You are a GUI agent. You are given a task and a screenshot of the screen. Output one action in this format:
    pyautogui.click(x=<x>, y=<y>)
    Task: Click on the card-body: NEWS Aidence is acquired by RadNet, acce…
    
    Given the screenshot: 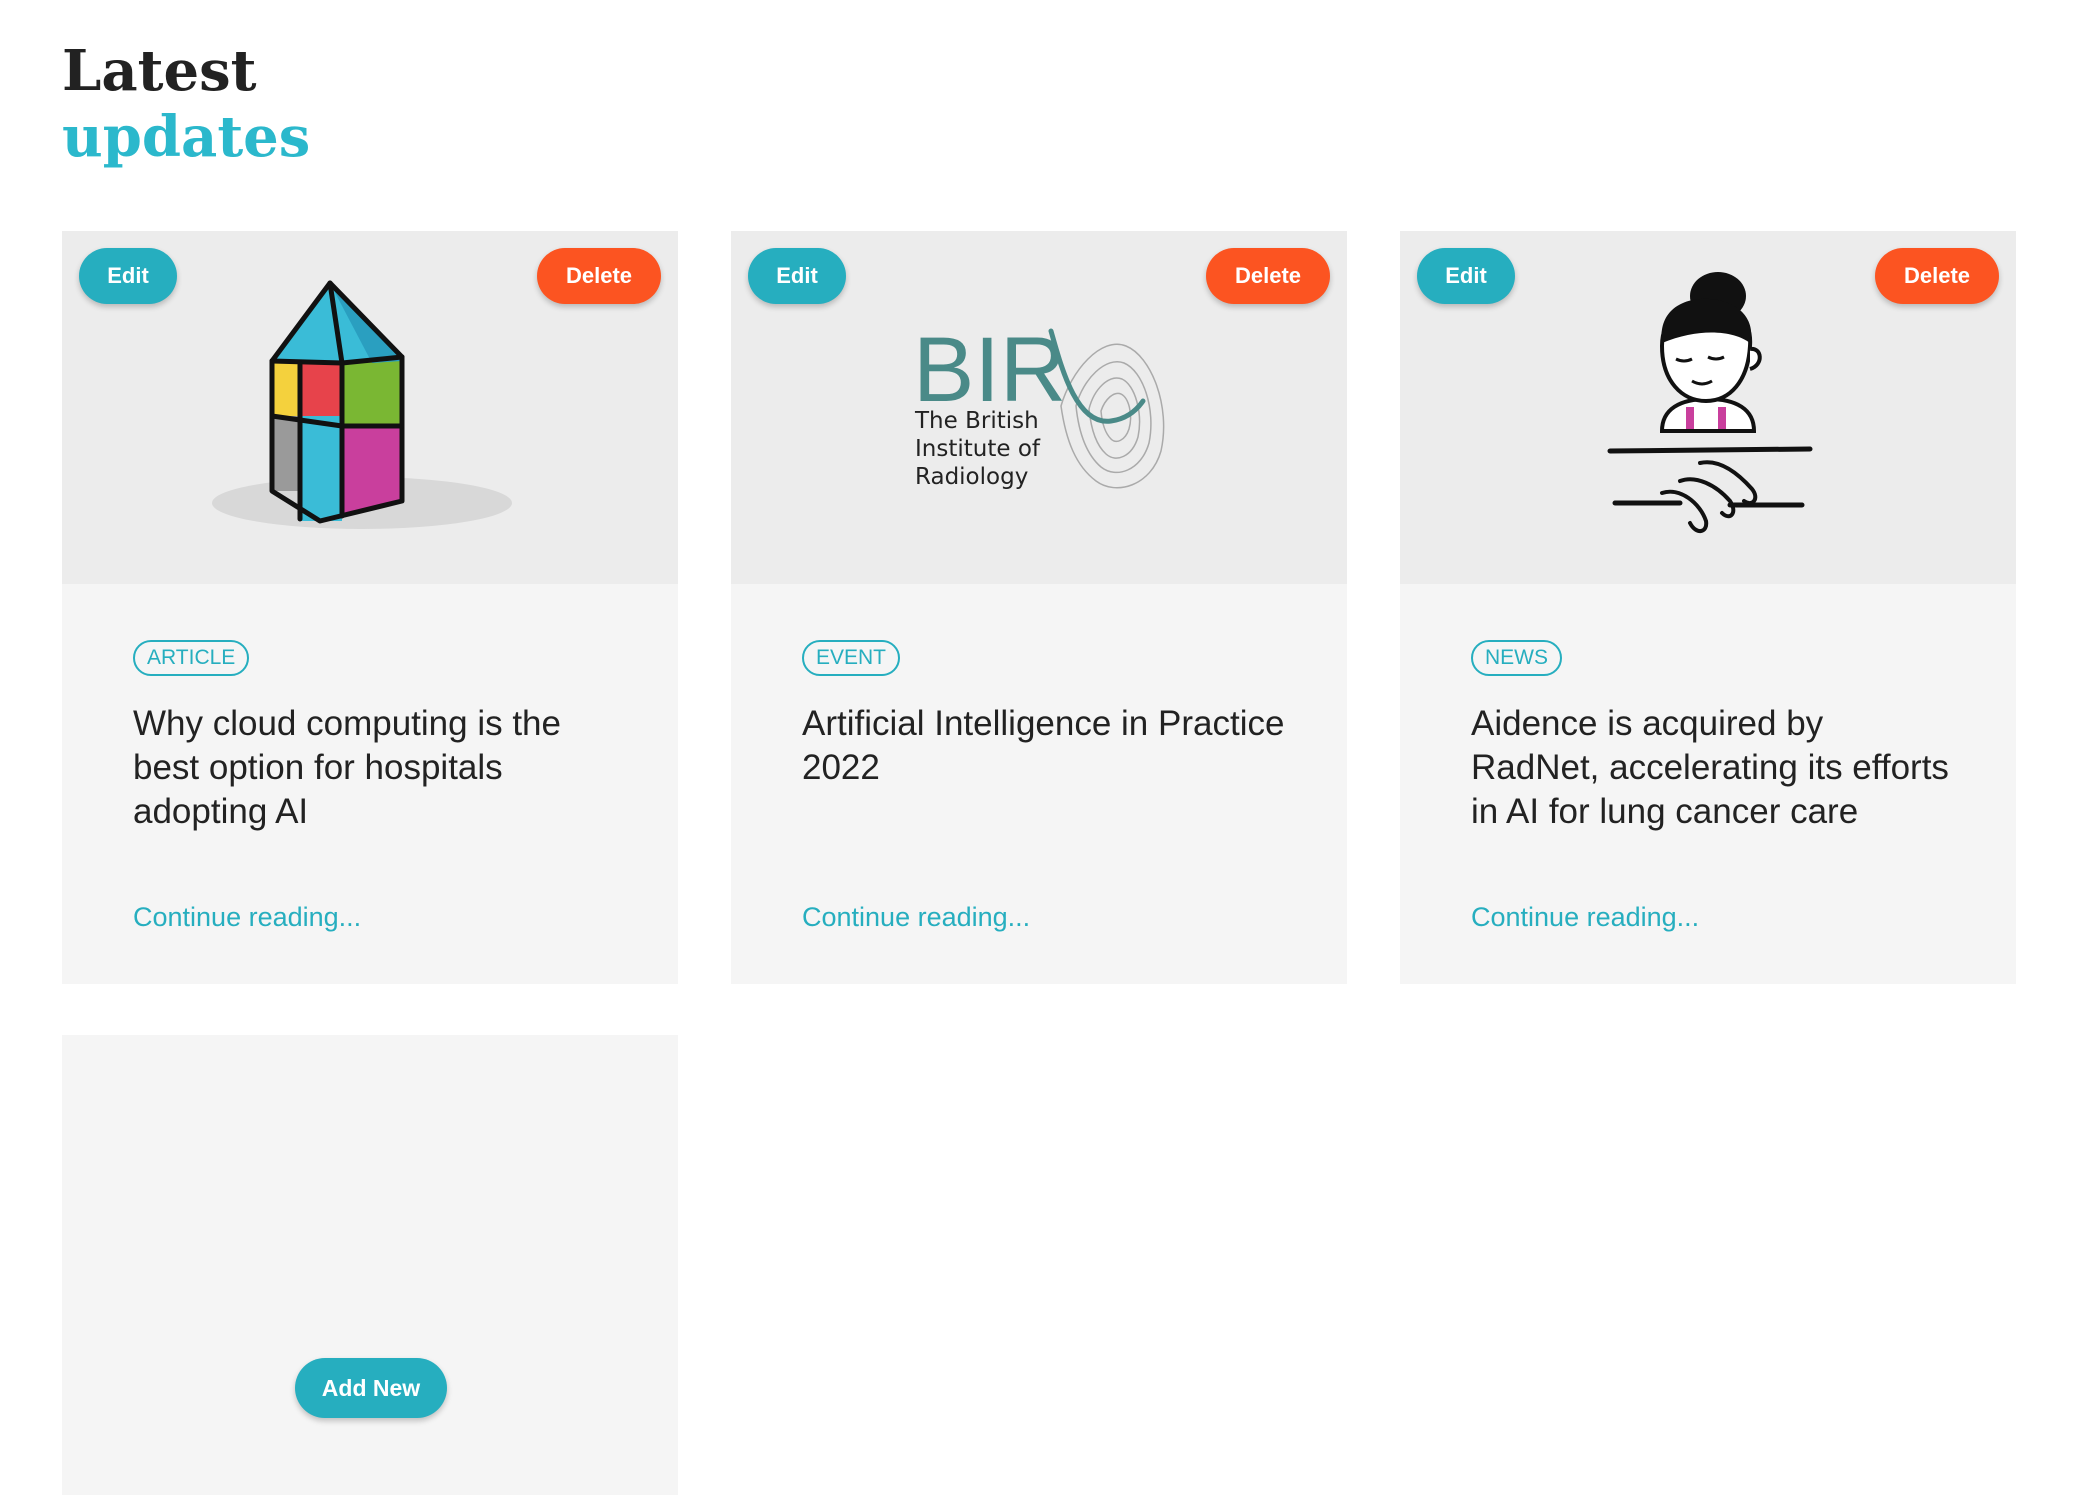 What is the action you would take?
    pyautogui.click(x=1708, y=784)
    